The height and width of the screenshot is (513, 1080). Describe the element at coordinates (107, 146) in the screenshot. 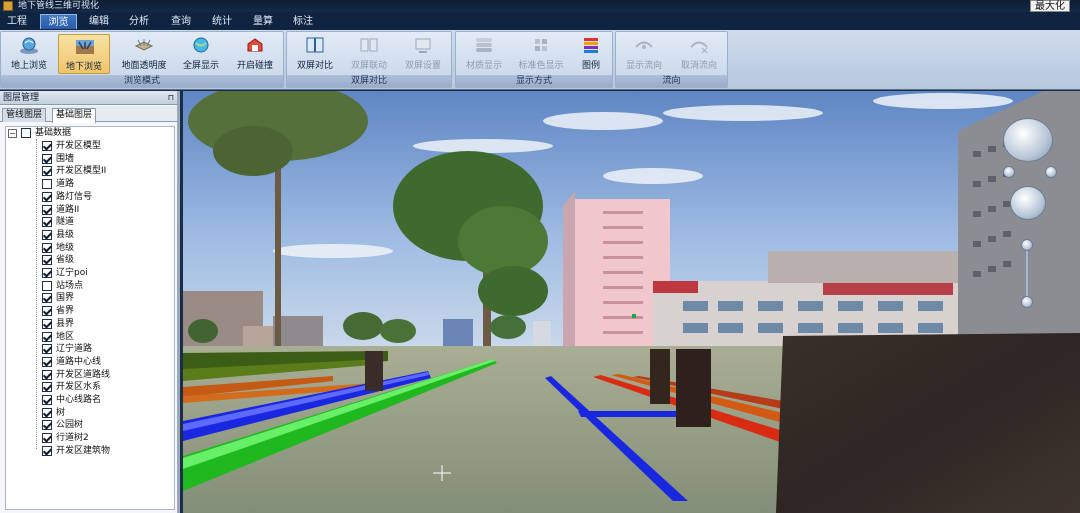

I see `layer-item: 开发区模型` at that location.